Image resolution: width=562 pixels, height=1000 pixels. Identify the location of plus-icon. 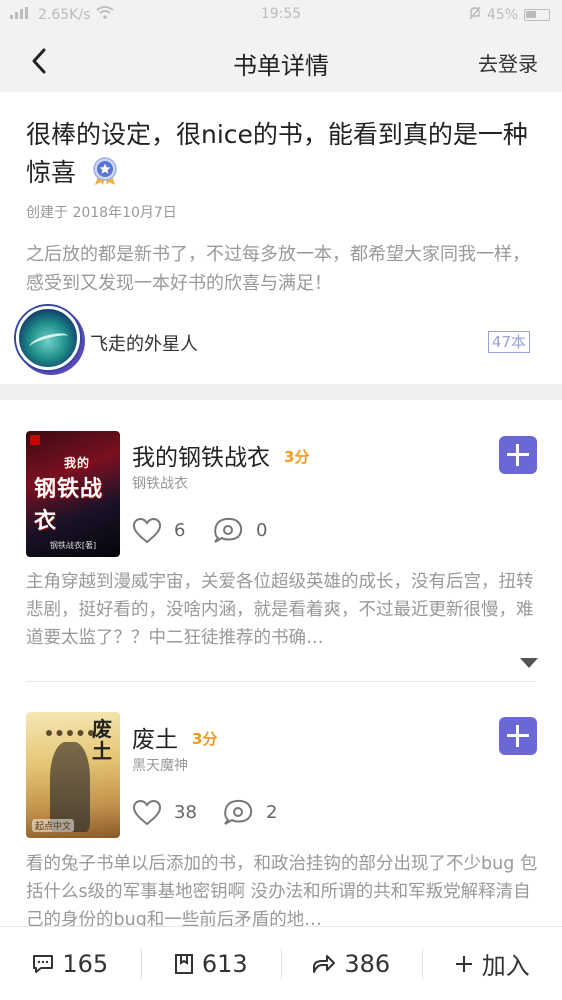
(463, 963).